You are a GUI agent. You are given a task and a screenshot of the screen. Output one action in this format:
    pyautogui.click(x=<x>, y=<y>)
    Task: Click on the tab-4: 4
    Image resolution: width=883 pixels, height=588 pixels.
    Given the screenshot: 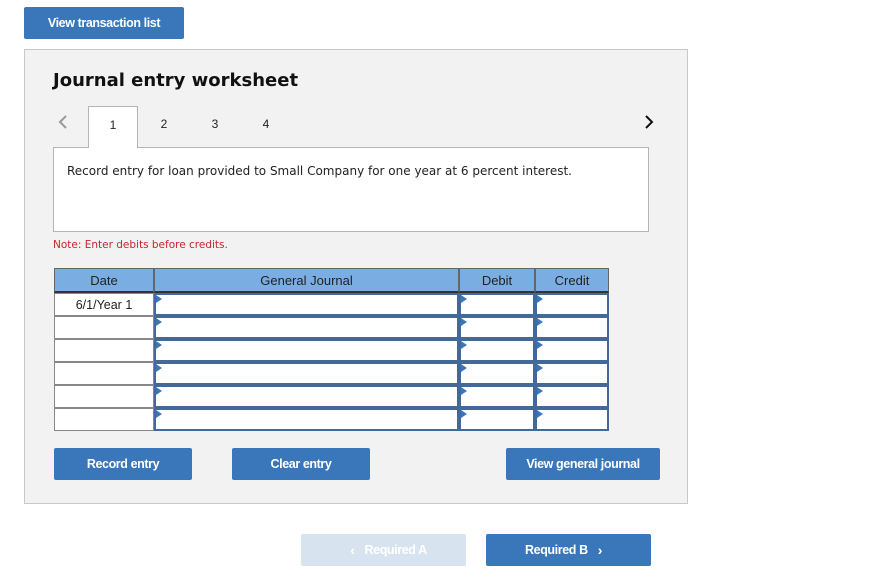 What is the action you would take?
    pyautogui.click(x=266, y=127)
    